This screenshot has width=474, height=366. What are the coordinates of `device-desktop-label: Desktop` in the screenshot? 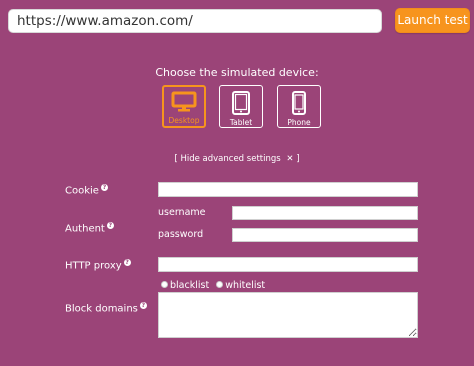 It's located at (184, 120).